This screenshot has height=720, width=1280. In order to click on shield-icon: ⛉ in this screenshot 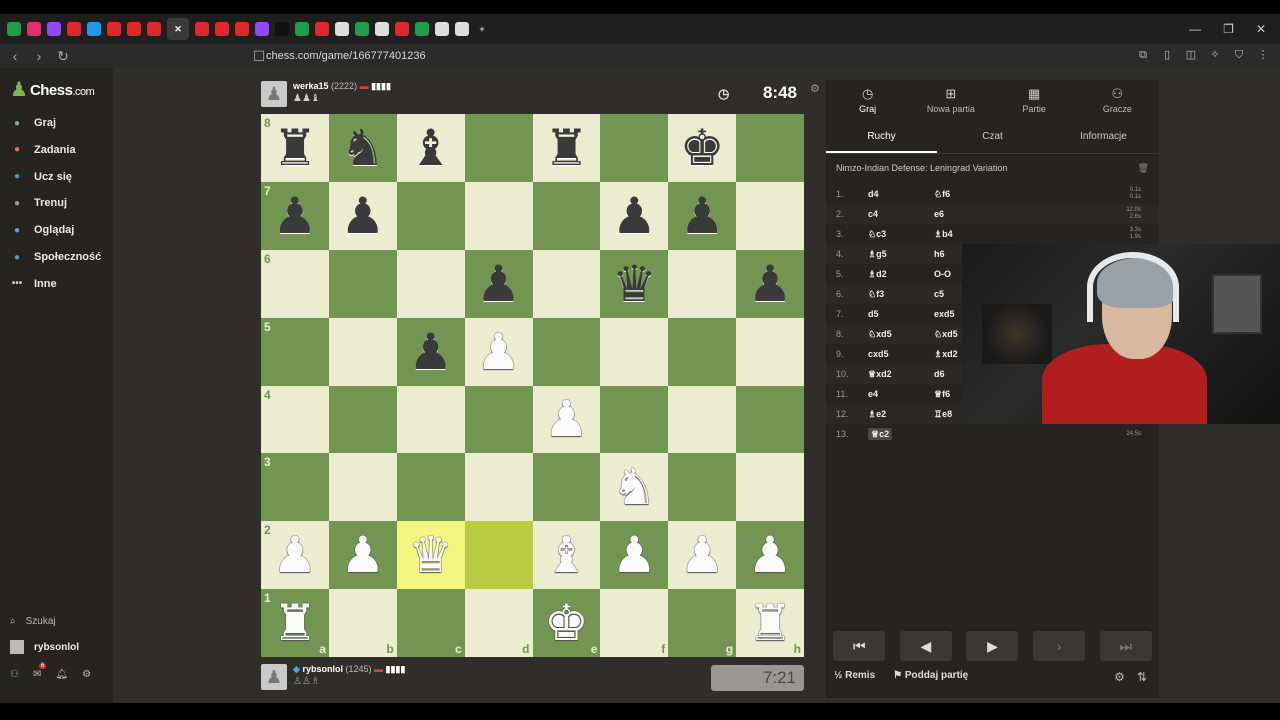, I will do `click(1239, 55)`.